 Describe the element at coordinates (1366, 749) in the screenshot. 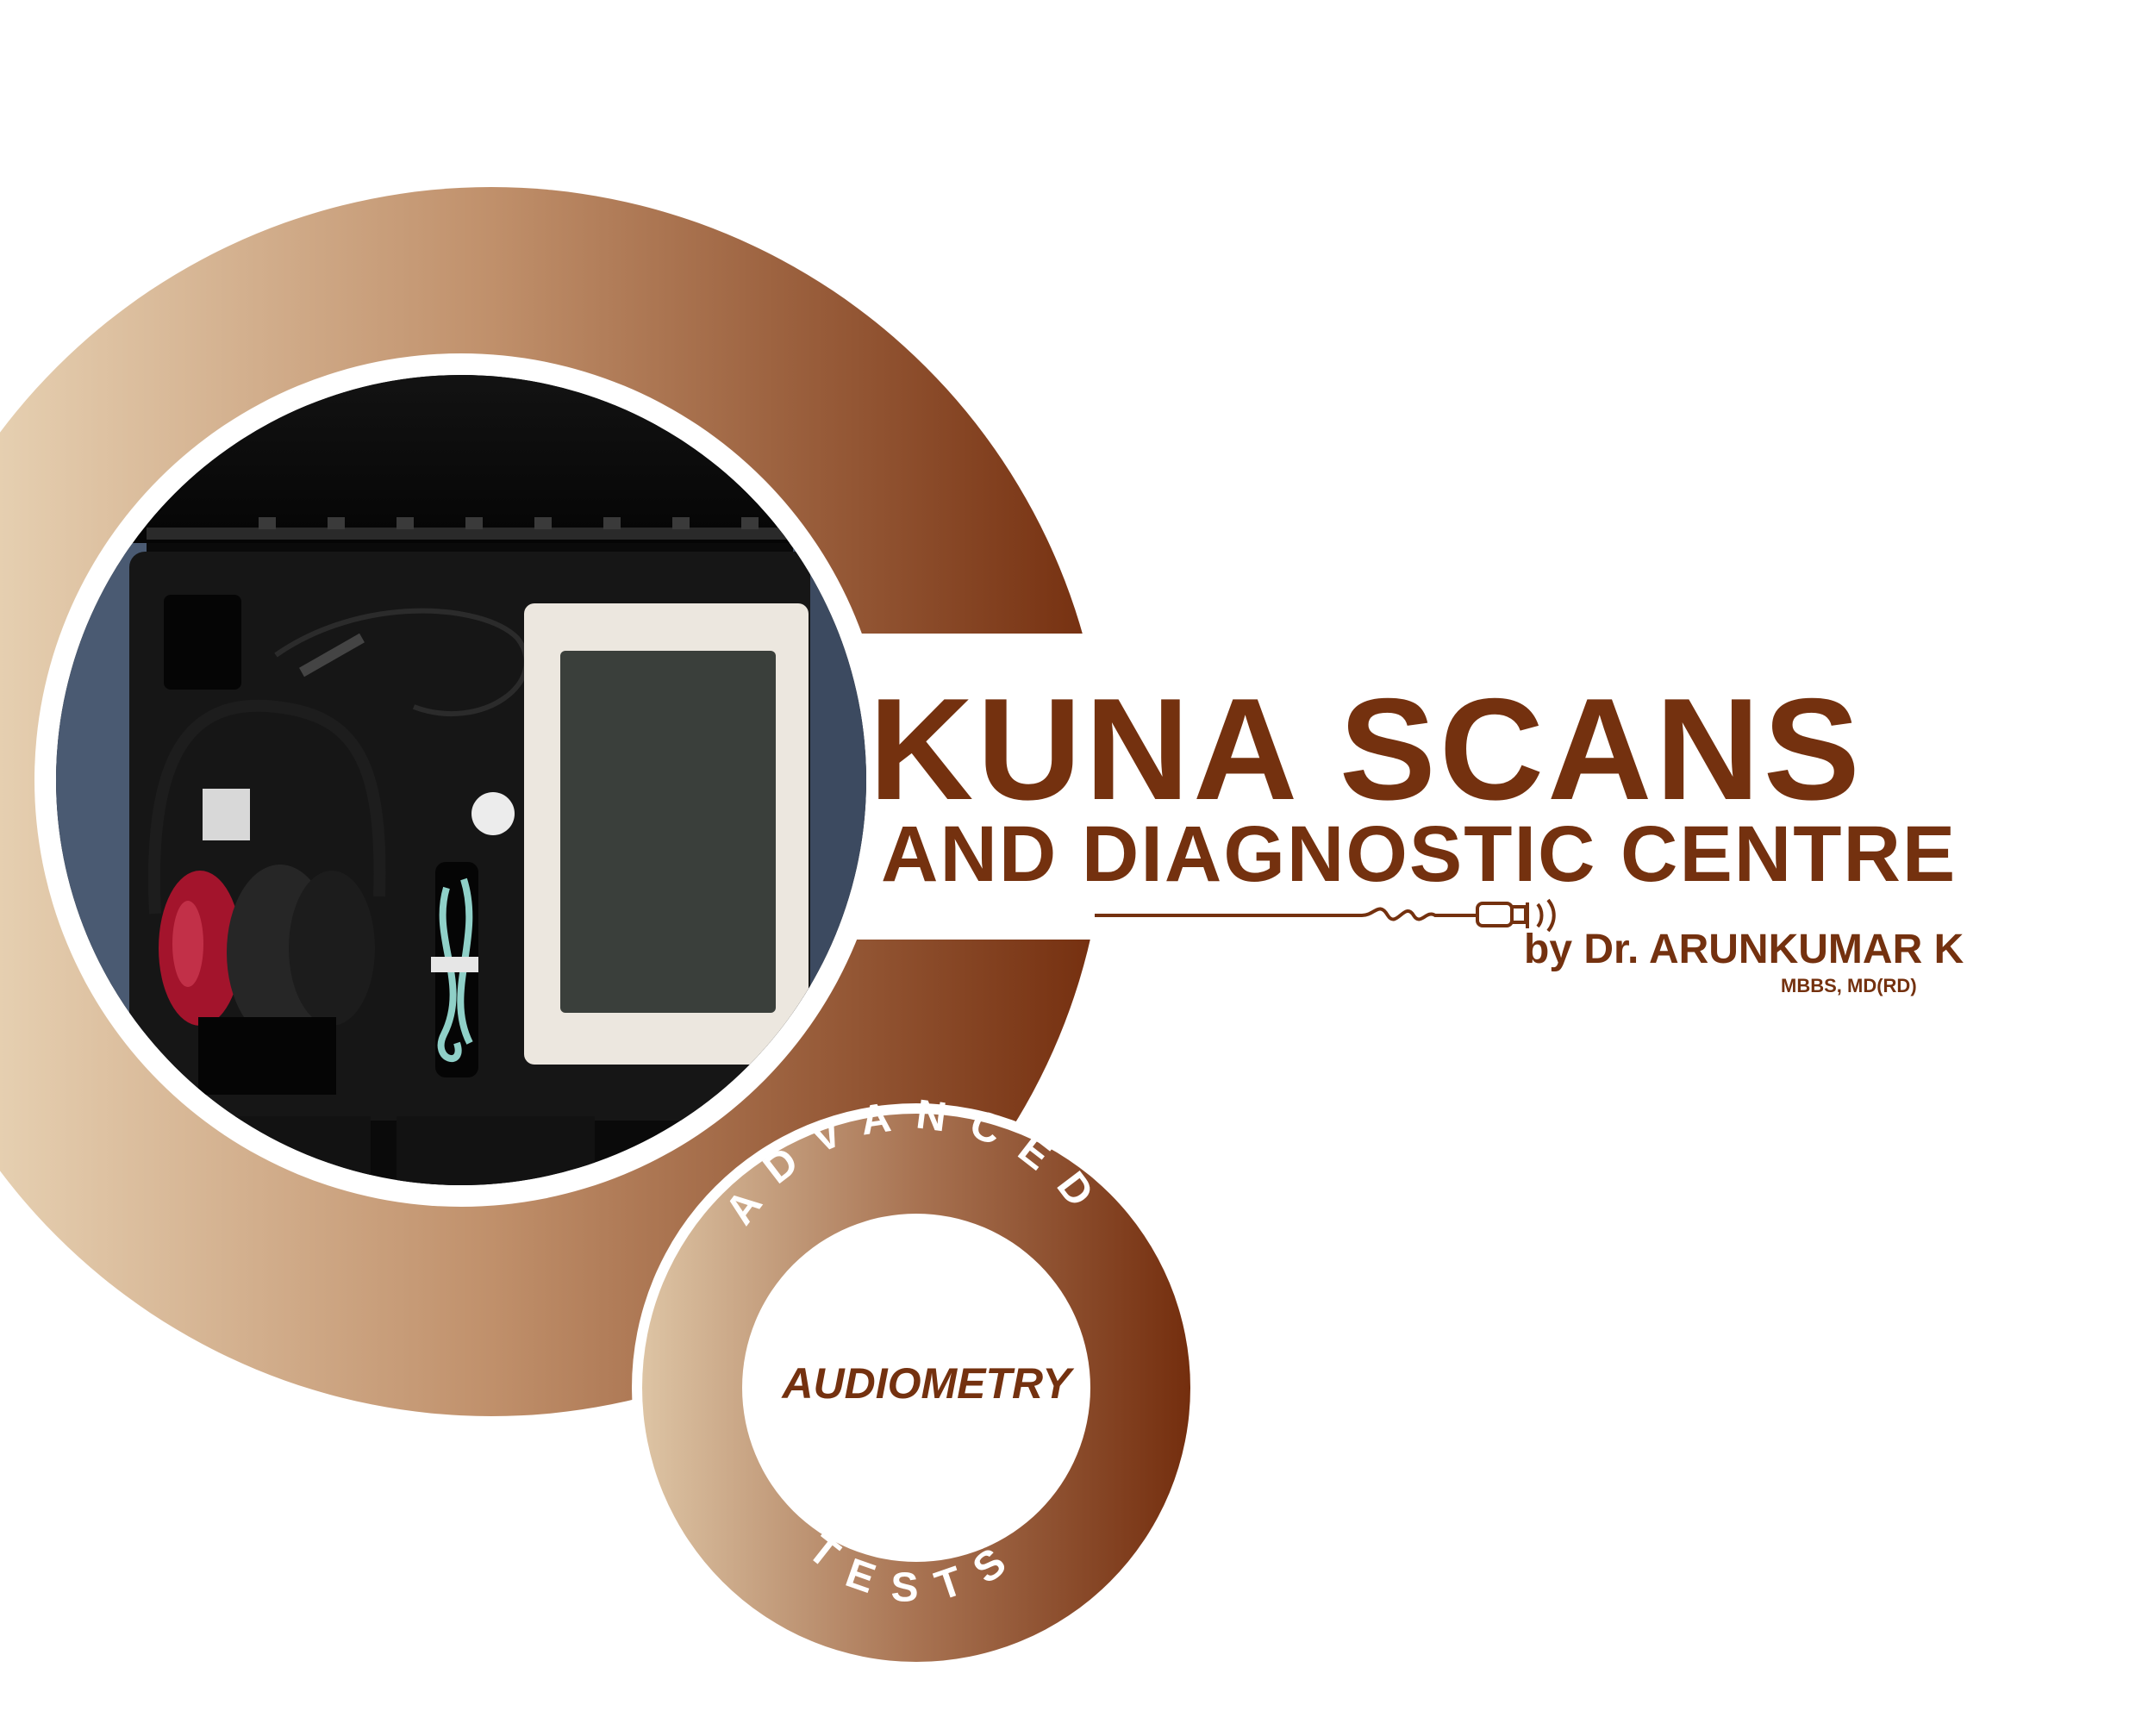

I see `brand-title: KUNA SCANS` at that location.